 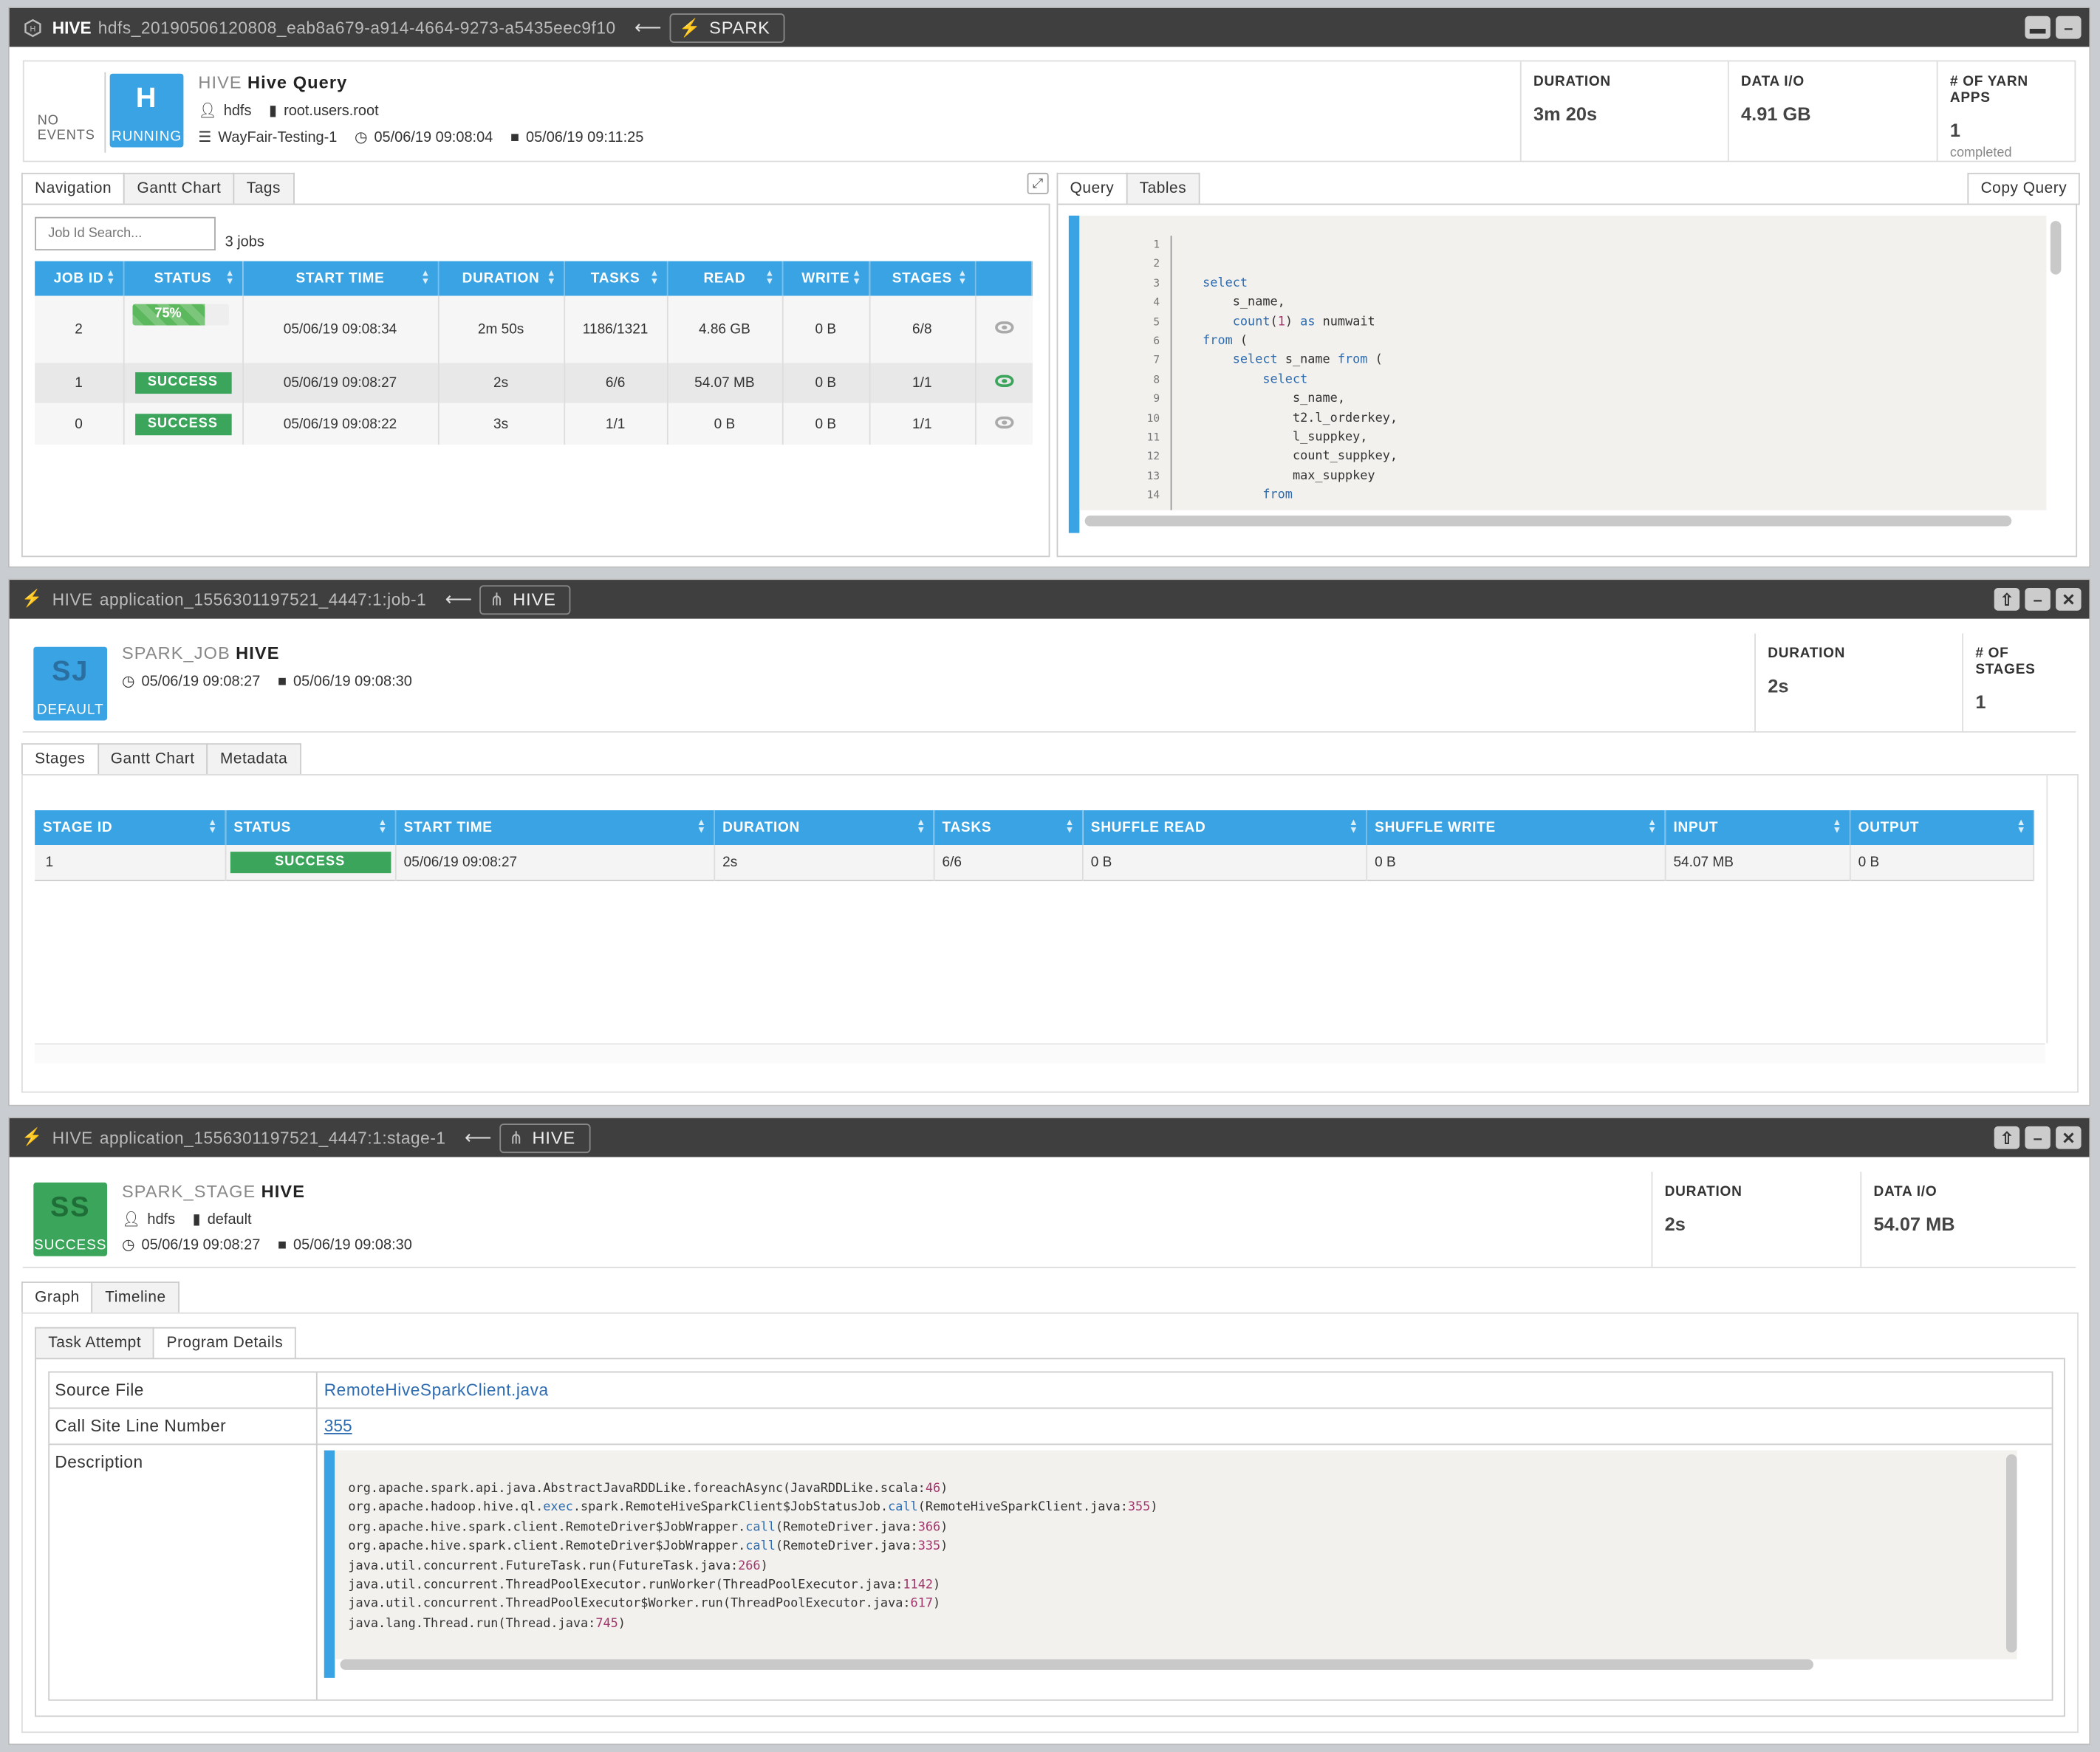 I want to click on col-label: TASKS, so click(x=967, y=828).